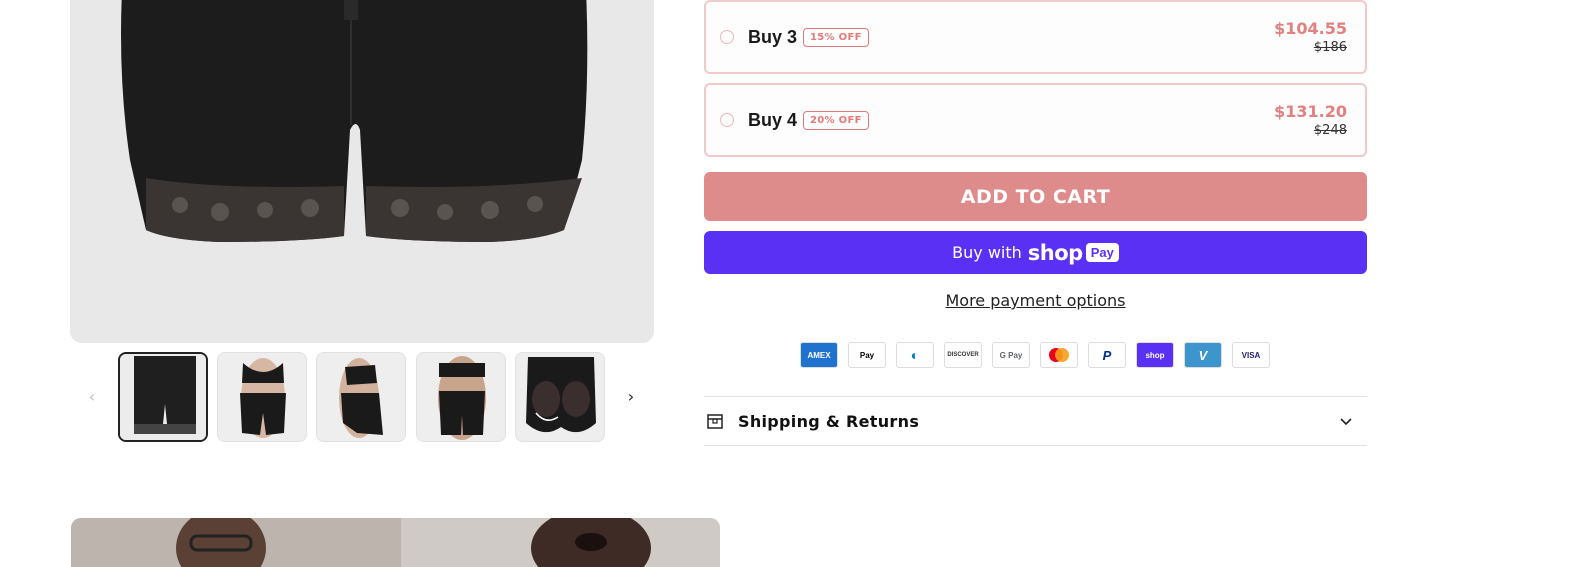 This screenshot has height=567, width=1572. I want to click on shop-pay-logo: shop, so click(1055, 252).